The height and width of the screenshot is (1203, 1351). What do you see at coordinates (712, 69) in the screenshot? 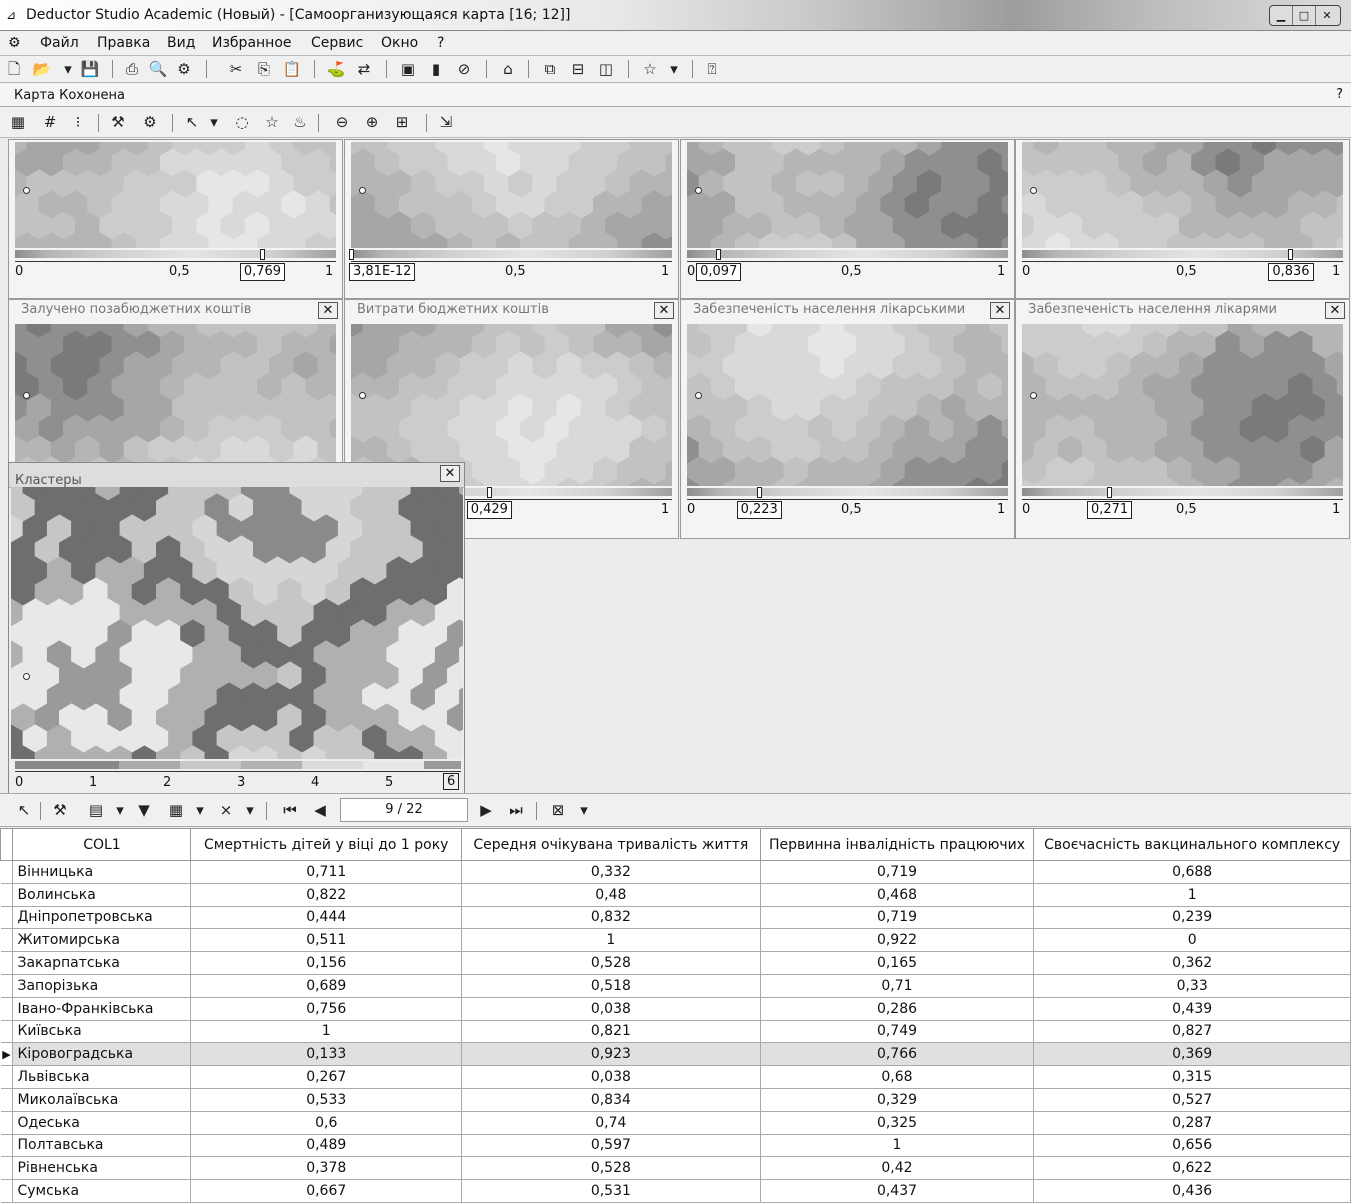
I see `help-icon: ⍰` at bounding box center [712, 69].